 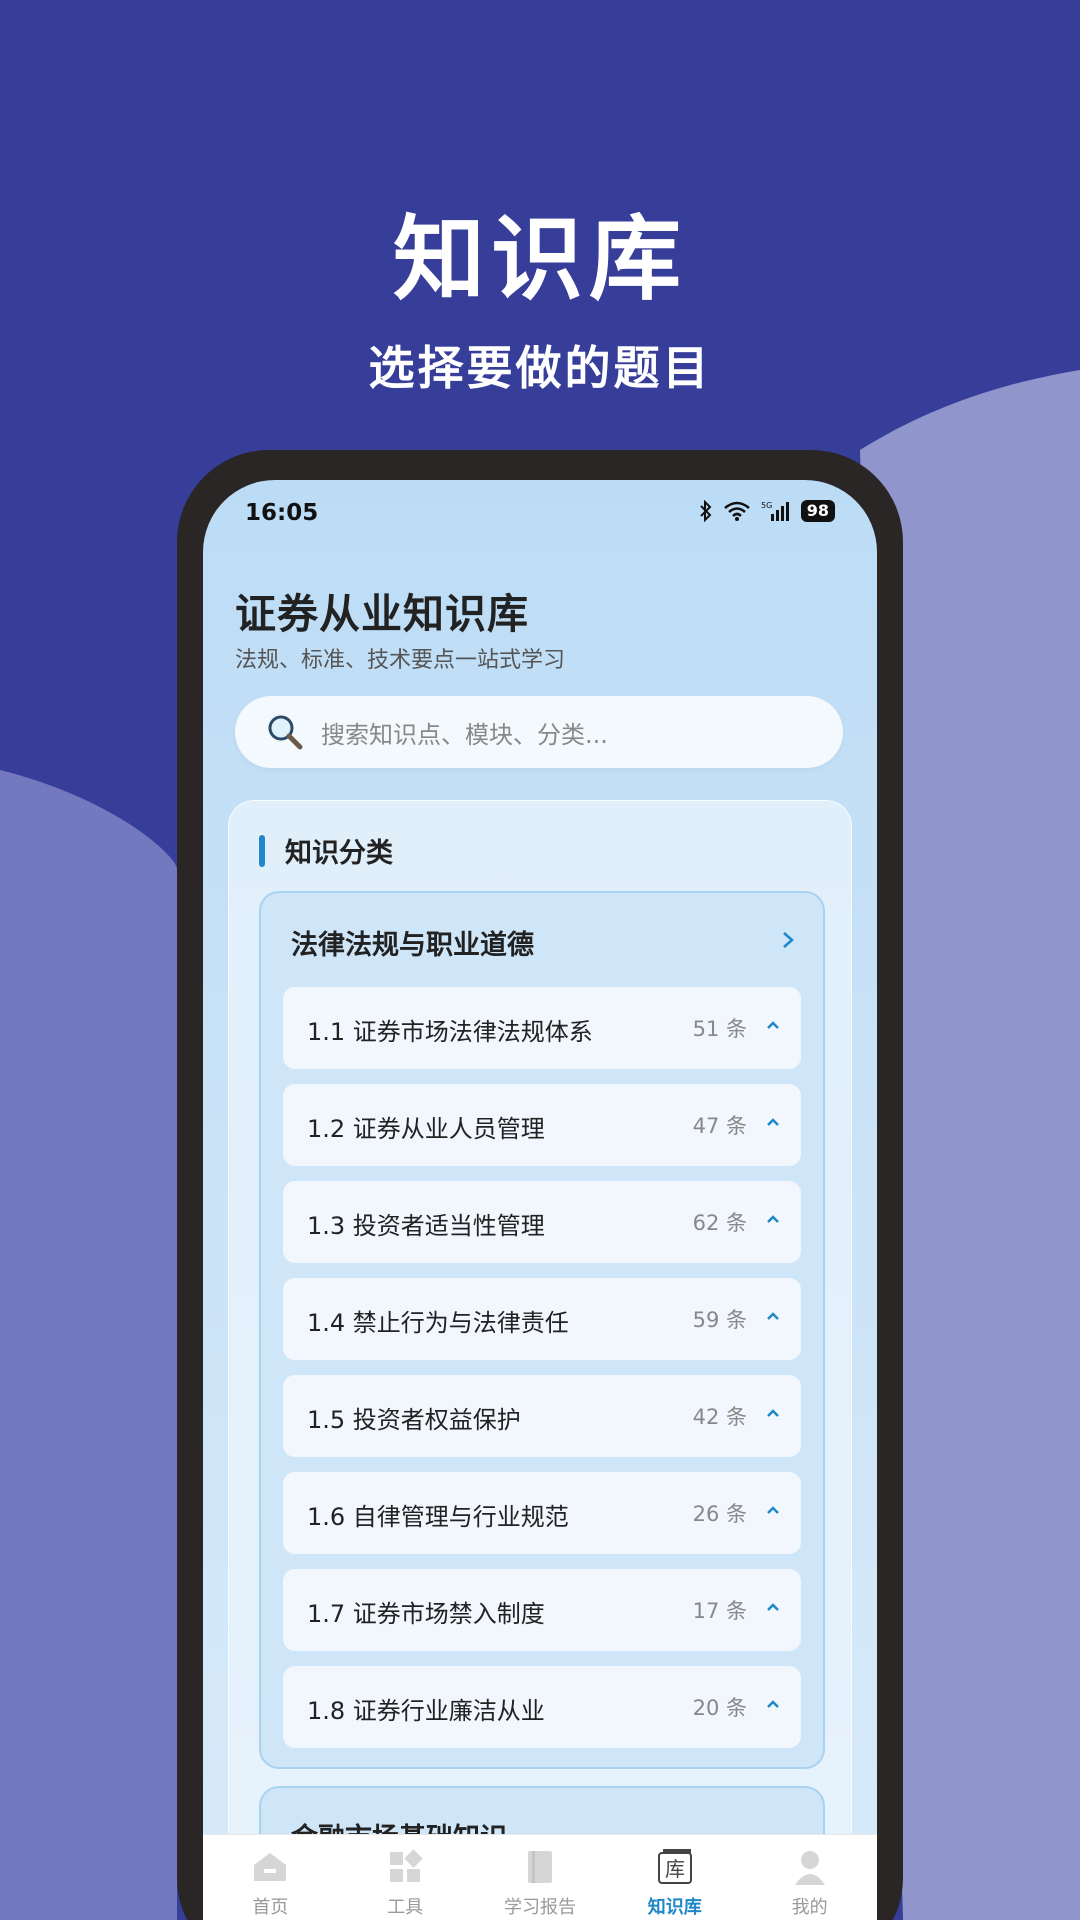 I want to click on grid-icon, so click(x=406, y=1865).